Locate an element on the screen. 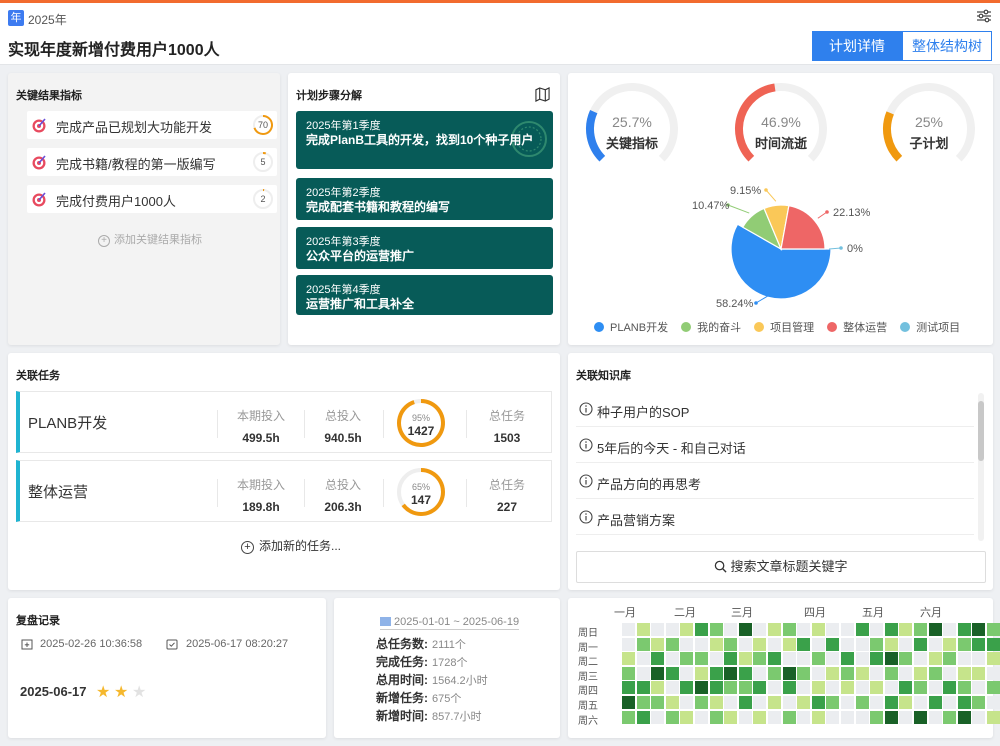 The height and width of the screenshot is (746, 1000). legend-item: 我的奋斗 is located at coordinates (711, 327).